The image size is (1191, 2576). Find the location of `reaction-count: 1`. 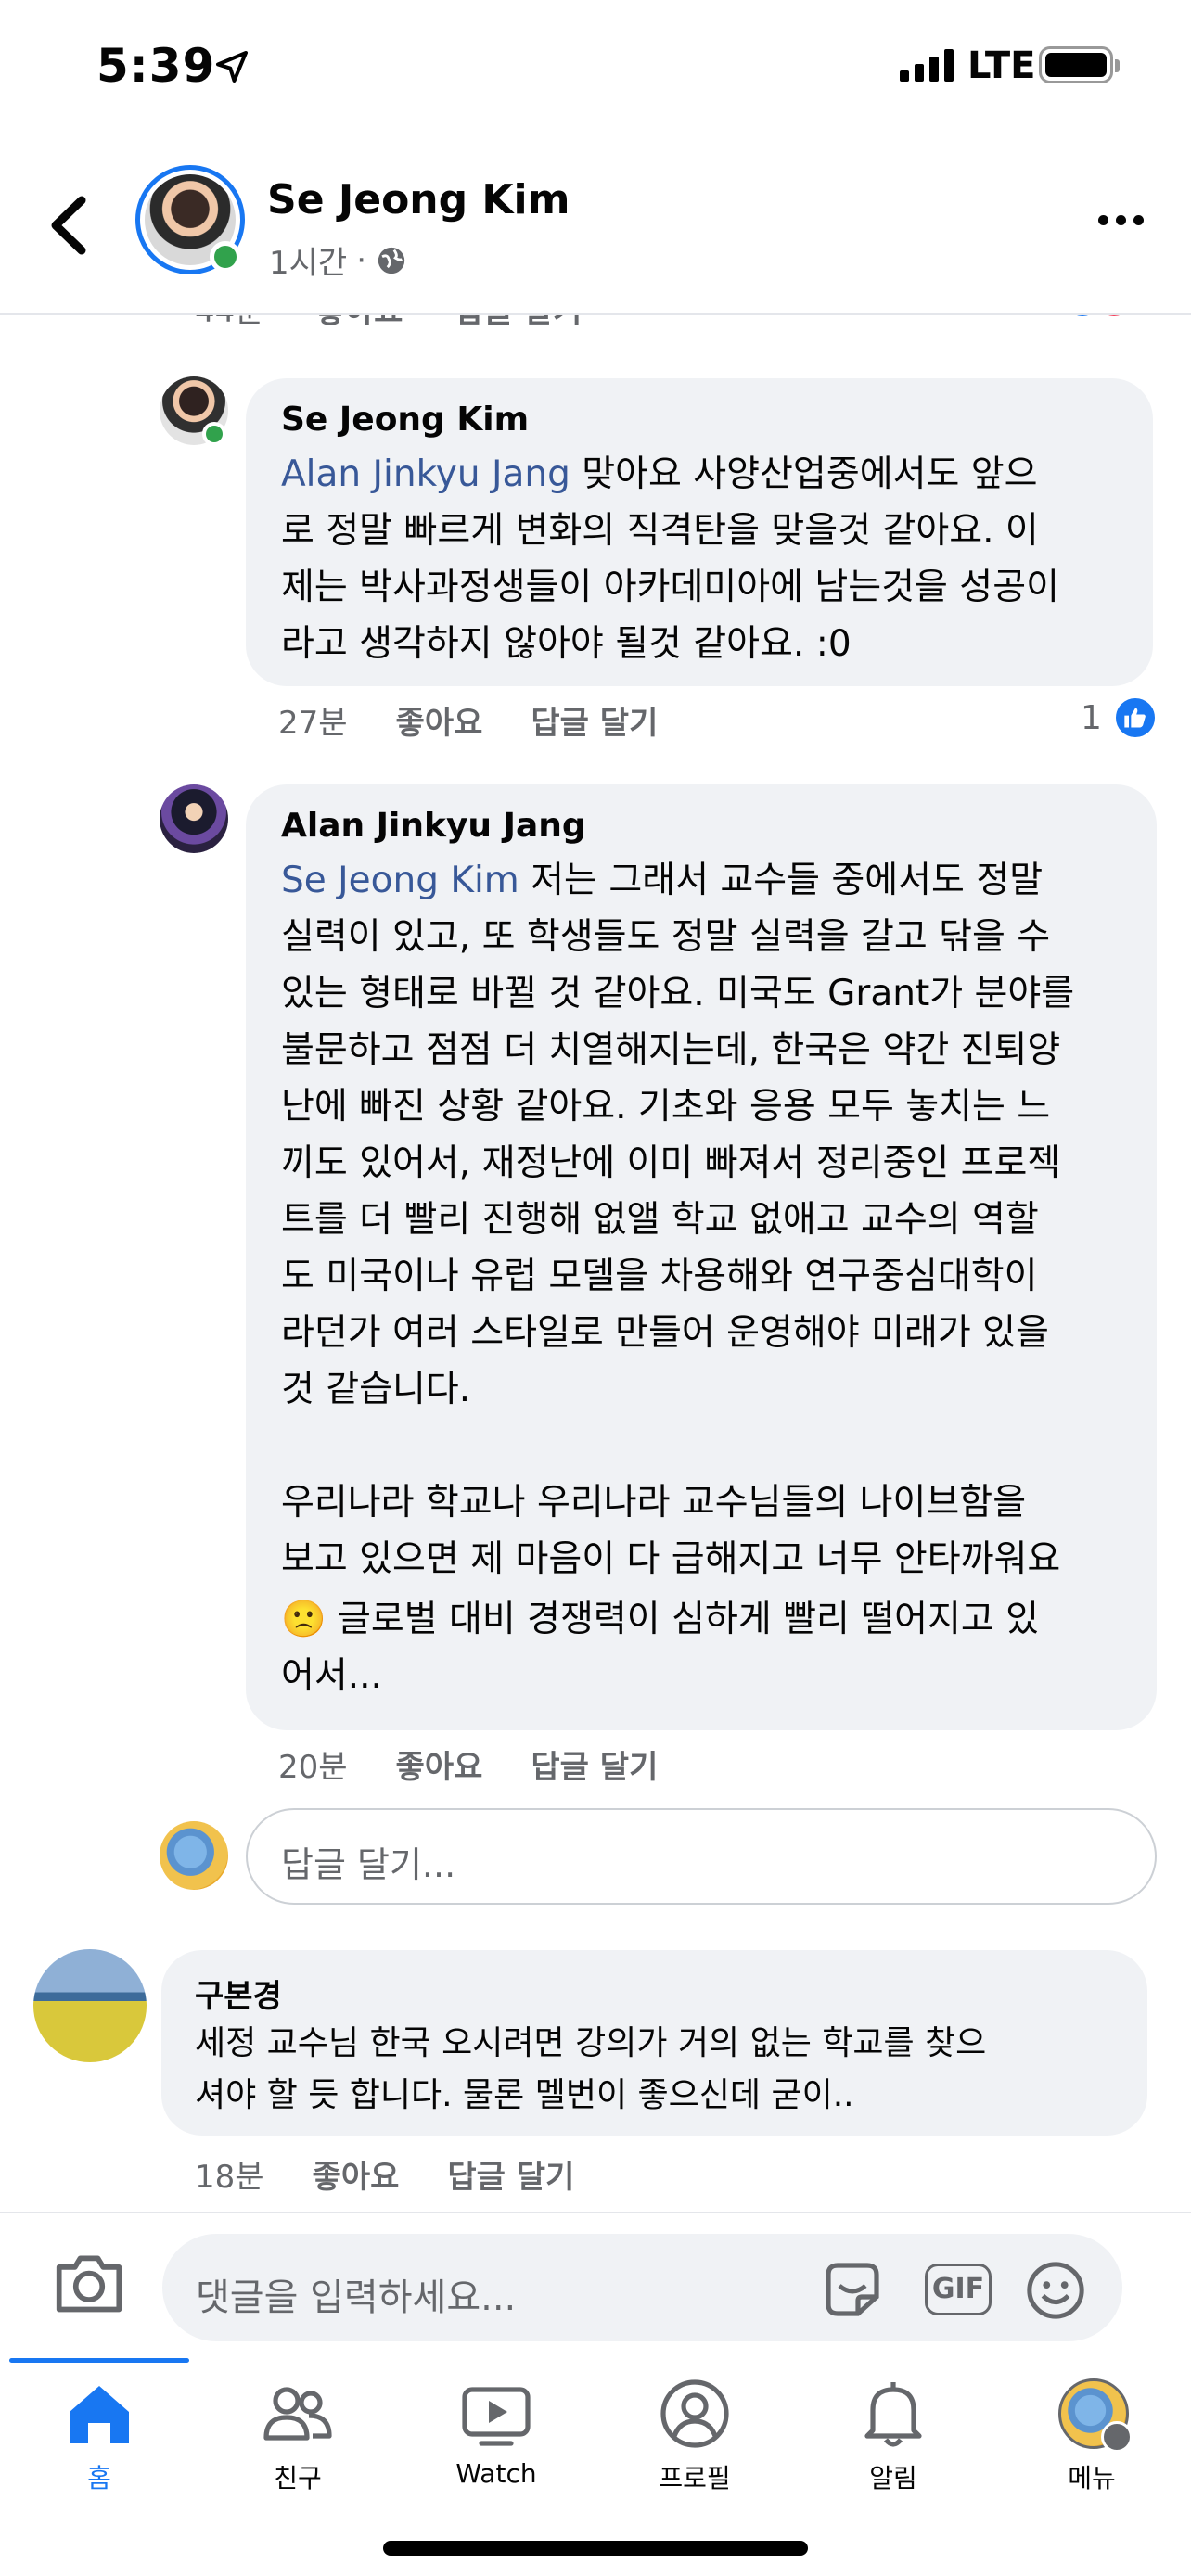

reaction-count: 1 is located at coordinates (1091, 717).